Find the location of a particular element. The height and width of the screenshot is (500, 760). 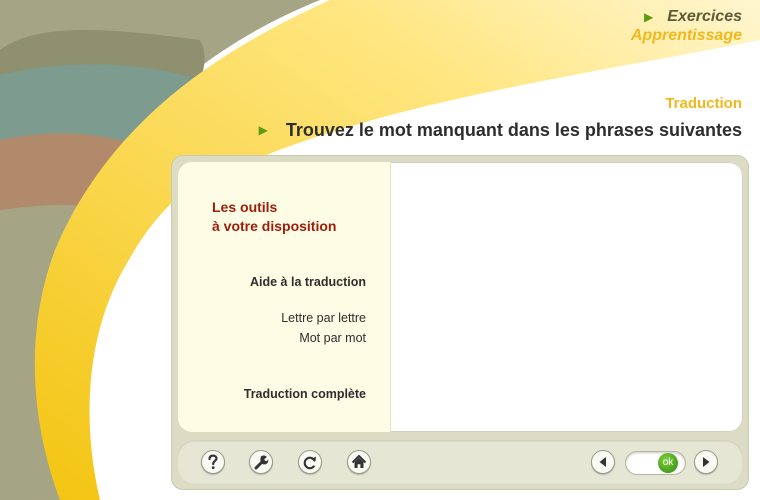

arrow-left-icon is located at coordinates (602, 462).